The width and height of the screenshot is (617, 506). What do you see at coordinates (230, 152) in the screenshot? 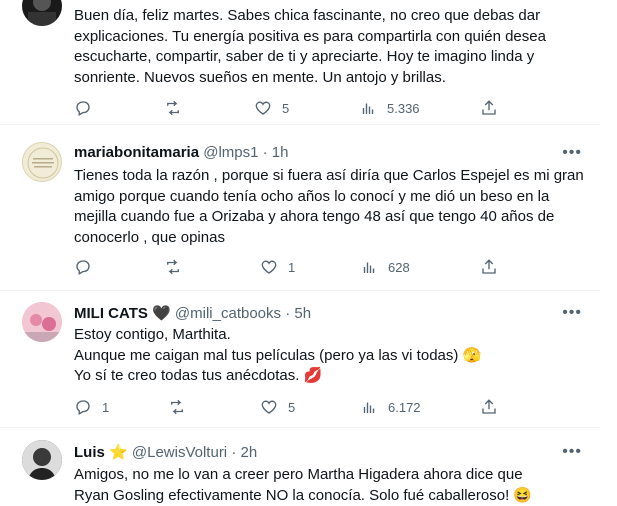
I see `author-handle: @lmps1` at bounding box center [230, 152].